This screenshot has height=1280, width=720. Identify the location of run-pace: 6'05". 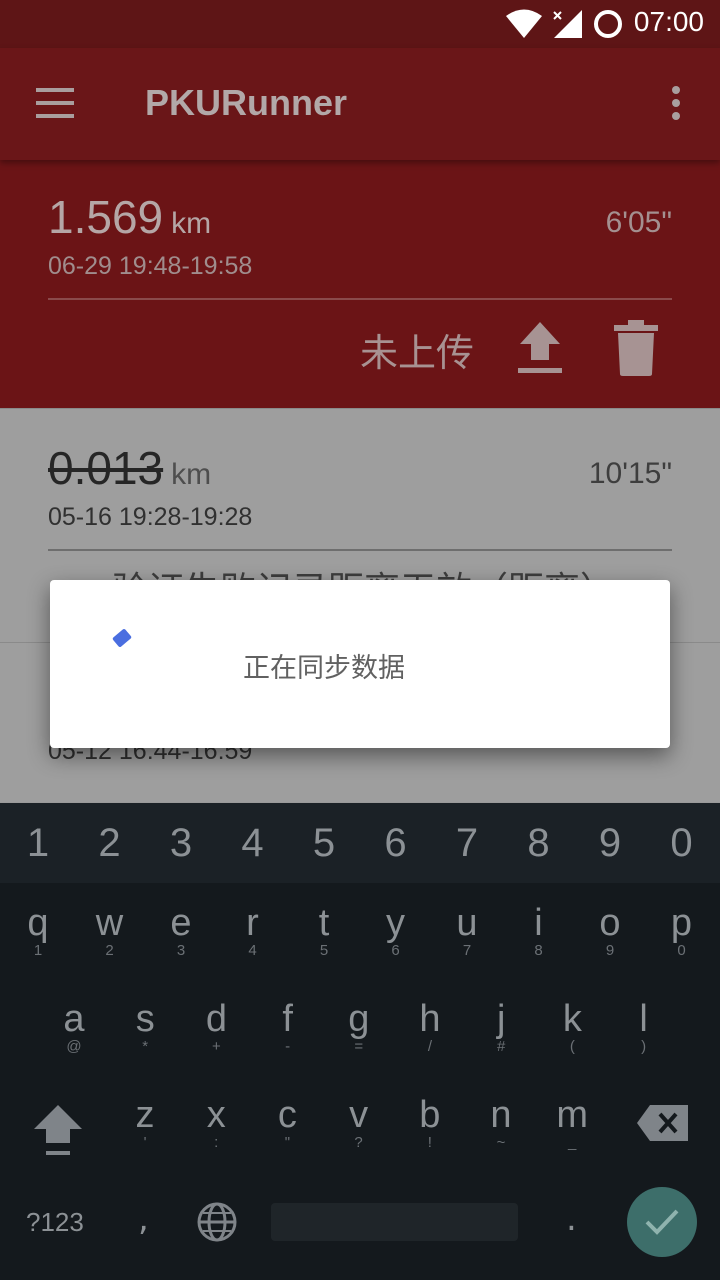
(638, 222).